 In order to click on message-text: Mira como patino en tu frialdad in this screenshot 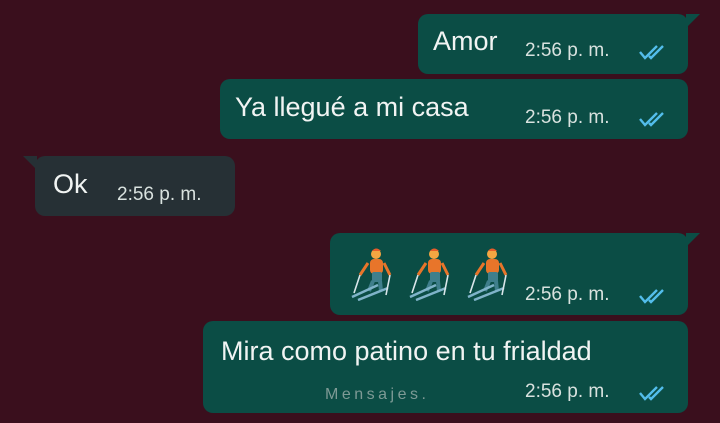, I will do `click(406, 351)`.